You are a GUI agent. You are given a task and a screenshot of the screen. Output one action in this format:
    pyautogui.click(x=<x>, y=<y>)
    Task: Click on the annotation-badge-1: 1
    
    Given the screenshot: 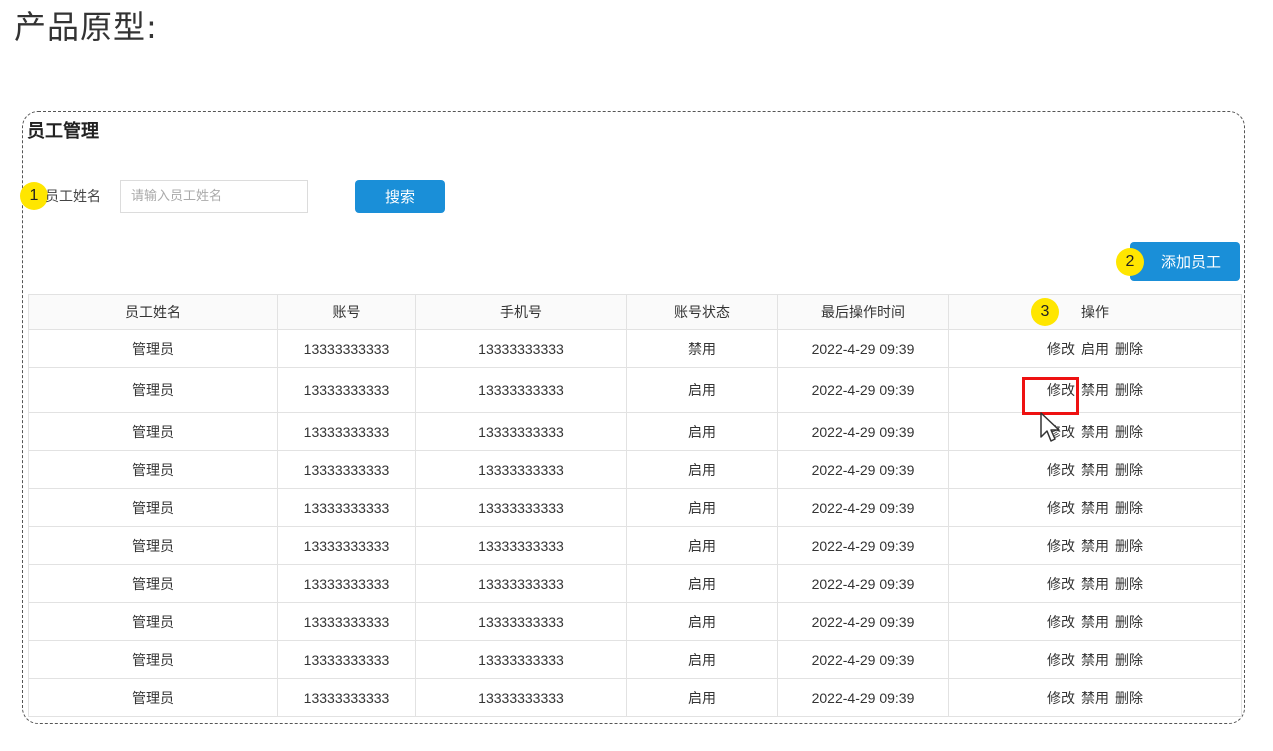 What is the action you would take?
    pyautogui.click(x=34, y=196)
    